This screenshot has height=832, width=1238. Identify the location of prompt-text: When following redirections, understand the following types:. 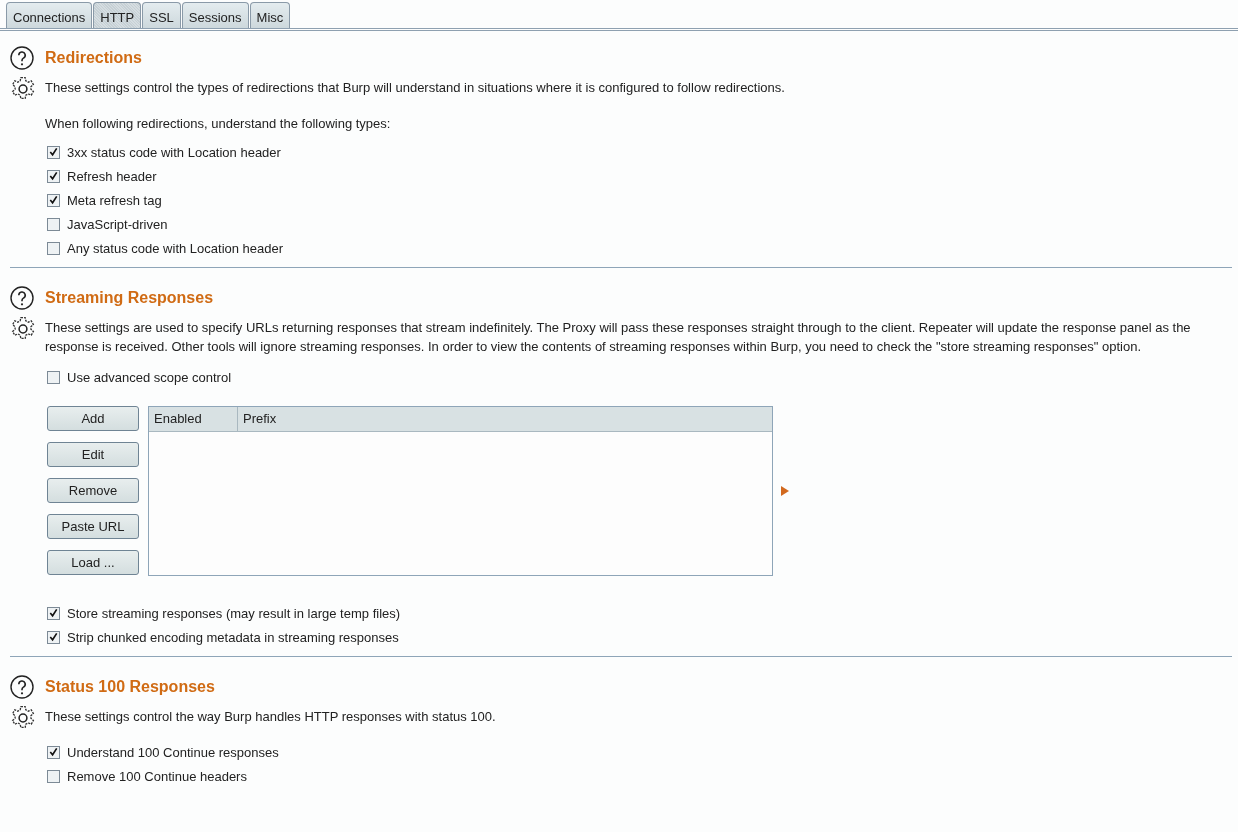
(218, 123).